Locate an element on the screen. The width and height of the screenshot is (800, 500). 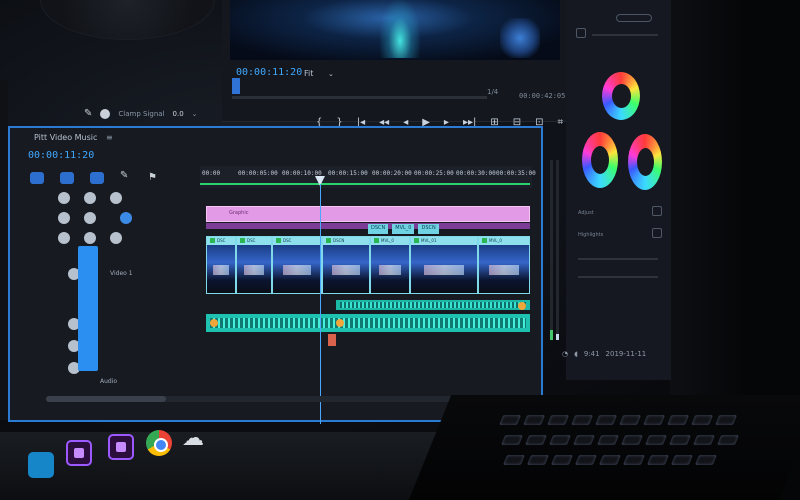
clamp-toggle is located at coordinates (105, 113).